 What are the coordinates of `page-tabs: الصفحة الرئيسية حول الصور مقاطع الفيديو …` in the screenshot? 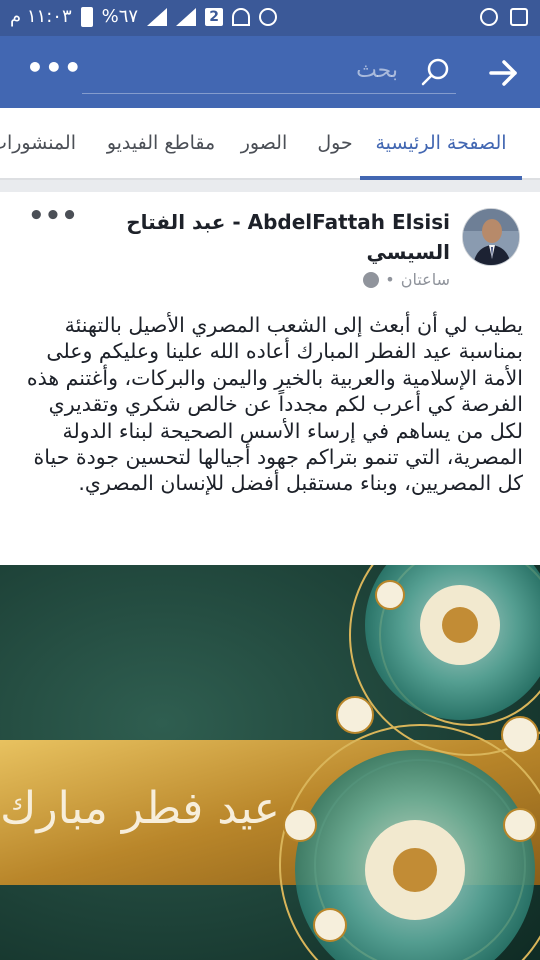 It's located at (270, 144).